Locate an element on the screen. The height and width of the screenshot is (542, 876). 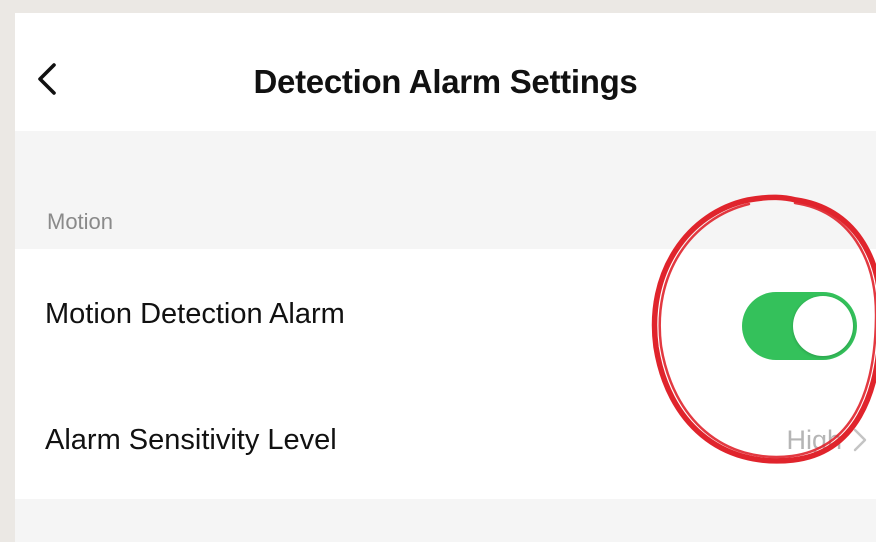
section-header-motion: Motion is located at coordinates (80, 221).